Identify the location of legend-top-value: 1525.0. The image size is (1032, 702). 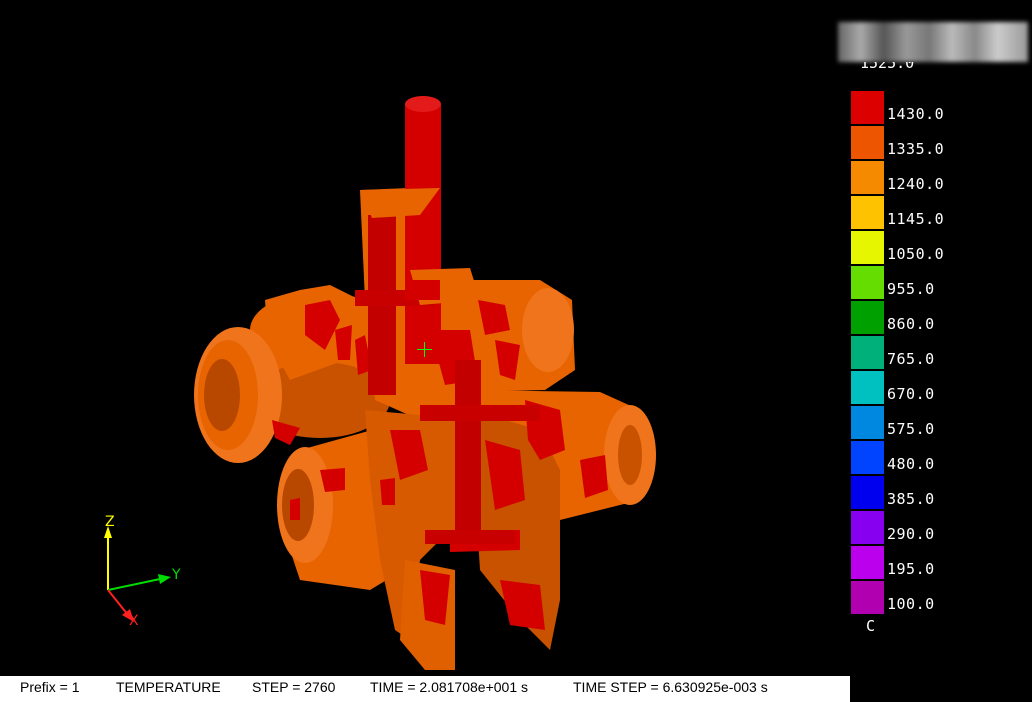
(887, 67).